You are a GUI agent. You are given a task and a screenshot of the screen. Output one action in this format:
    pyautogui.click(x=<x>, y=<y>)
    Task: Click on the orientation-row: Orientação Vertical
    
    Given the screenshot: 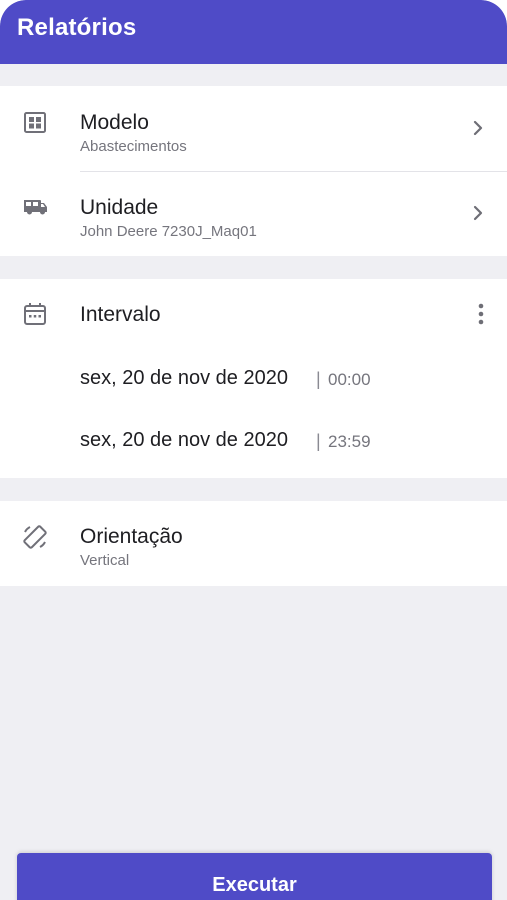 What is the action you would take?
    pyautogui.click(x=253, y=543)
    